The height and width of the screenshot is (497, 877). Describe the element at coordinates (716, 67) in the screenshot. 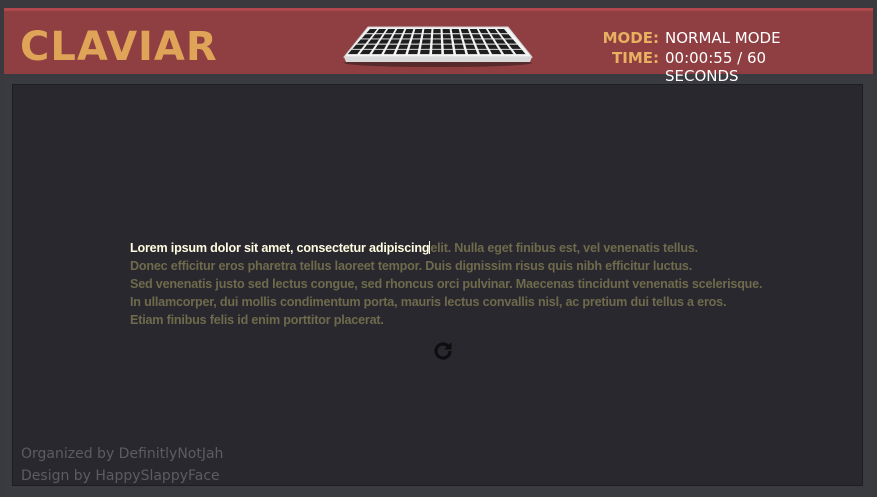

I see `time-value: 00:00:55 / 60 SECONDS` at that location.